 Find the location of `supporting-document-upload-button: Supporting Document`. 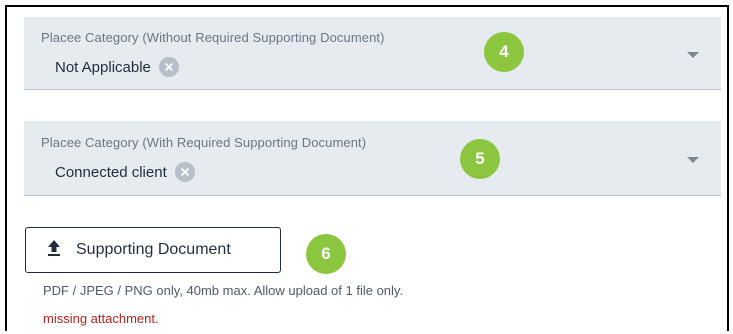

supporting-document-upload-button: Supporting Document is located at coordinates (153, 250).